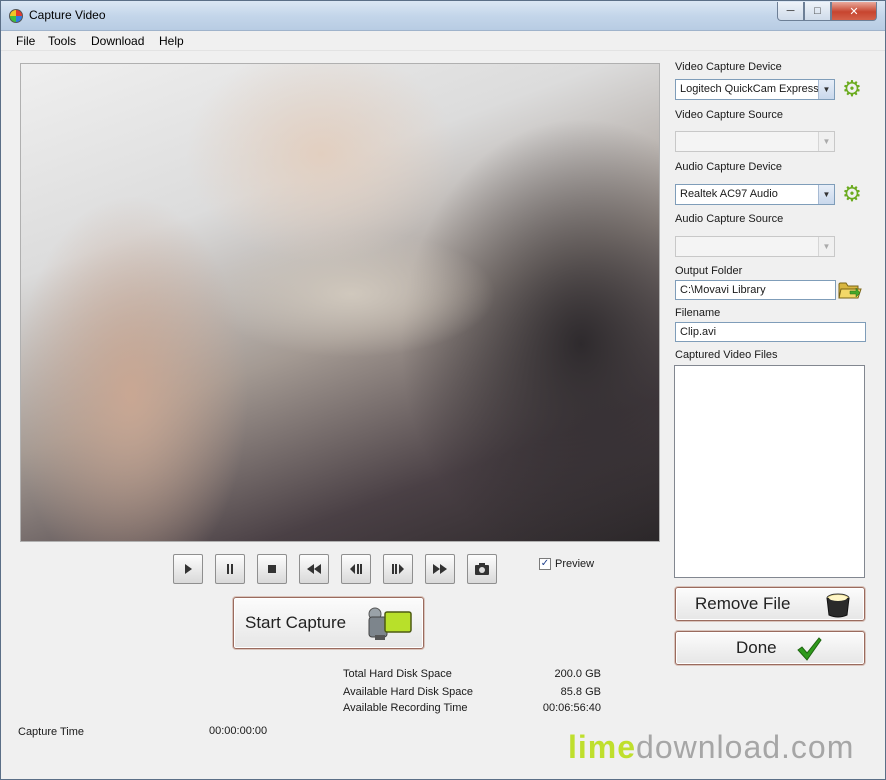  I want to click on rewind-button, so click(314, 569).